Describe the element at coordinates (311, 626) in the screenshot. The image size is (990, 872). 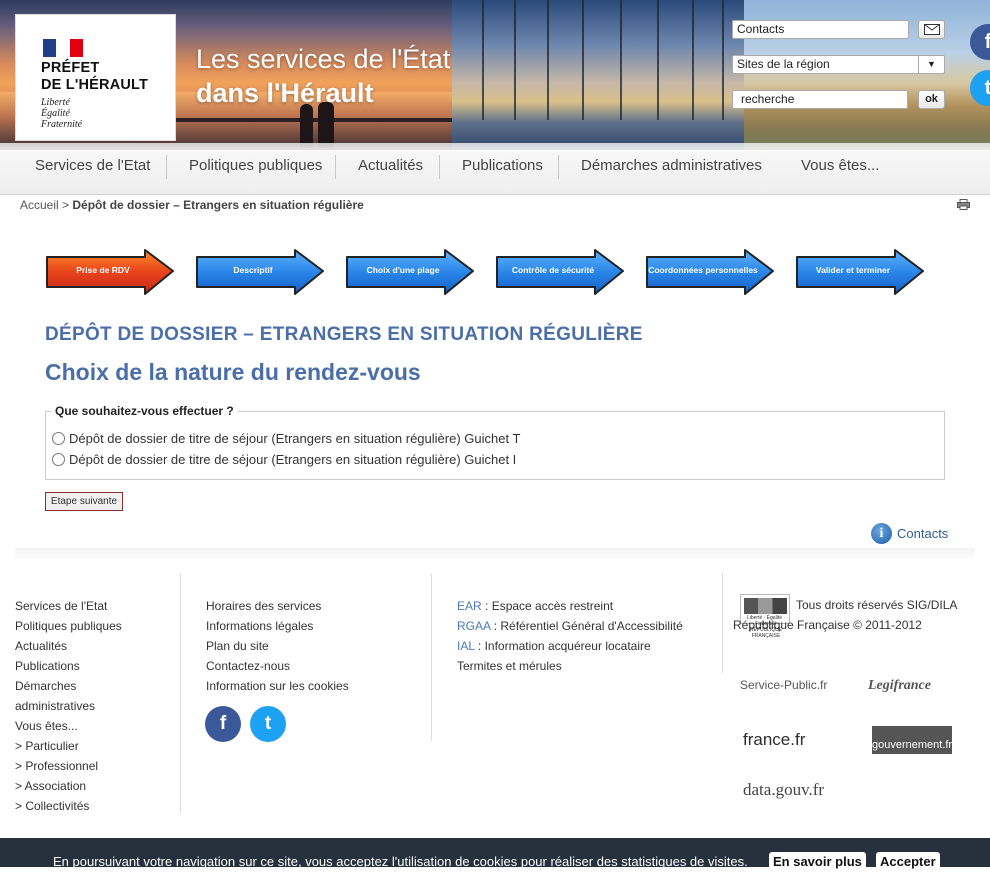
I see `footer-link: Informations légales` at that location.